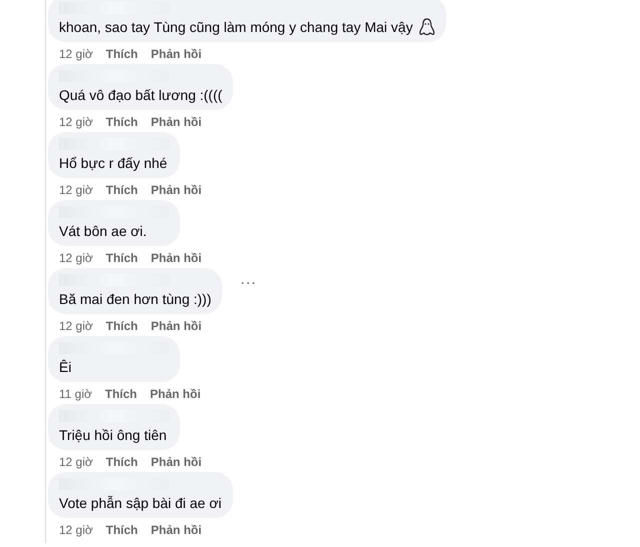 The image size is (640, 547). What do you see at coordinates (135, 299) in the screenshot?
I see `comment-text: Bă mai đen hơn tùng :)))` at bounding box center [135, 299].